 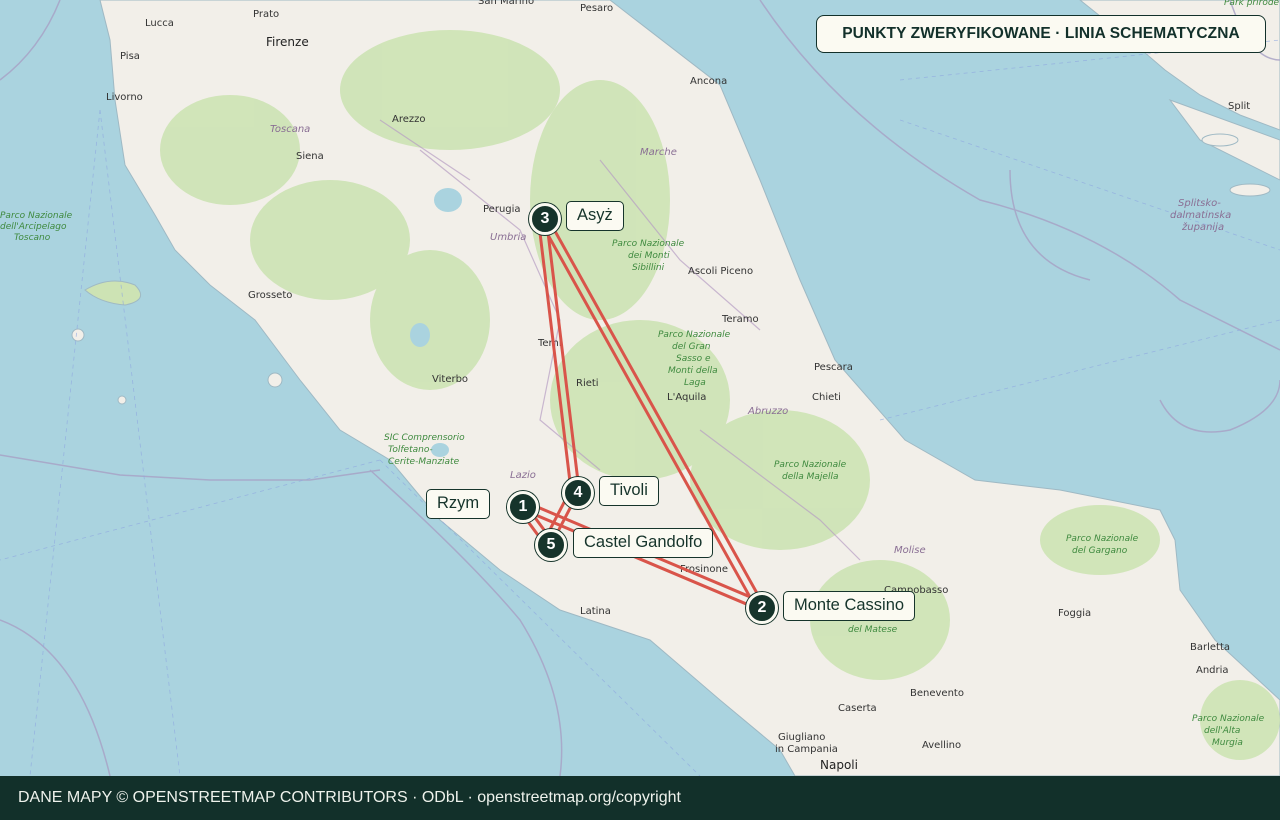 I want to click on svg-text: Foggia, so click(x=1074, y=613).